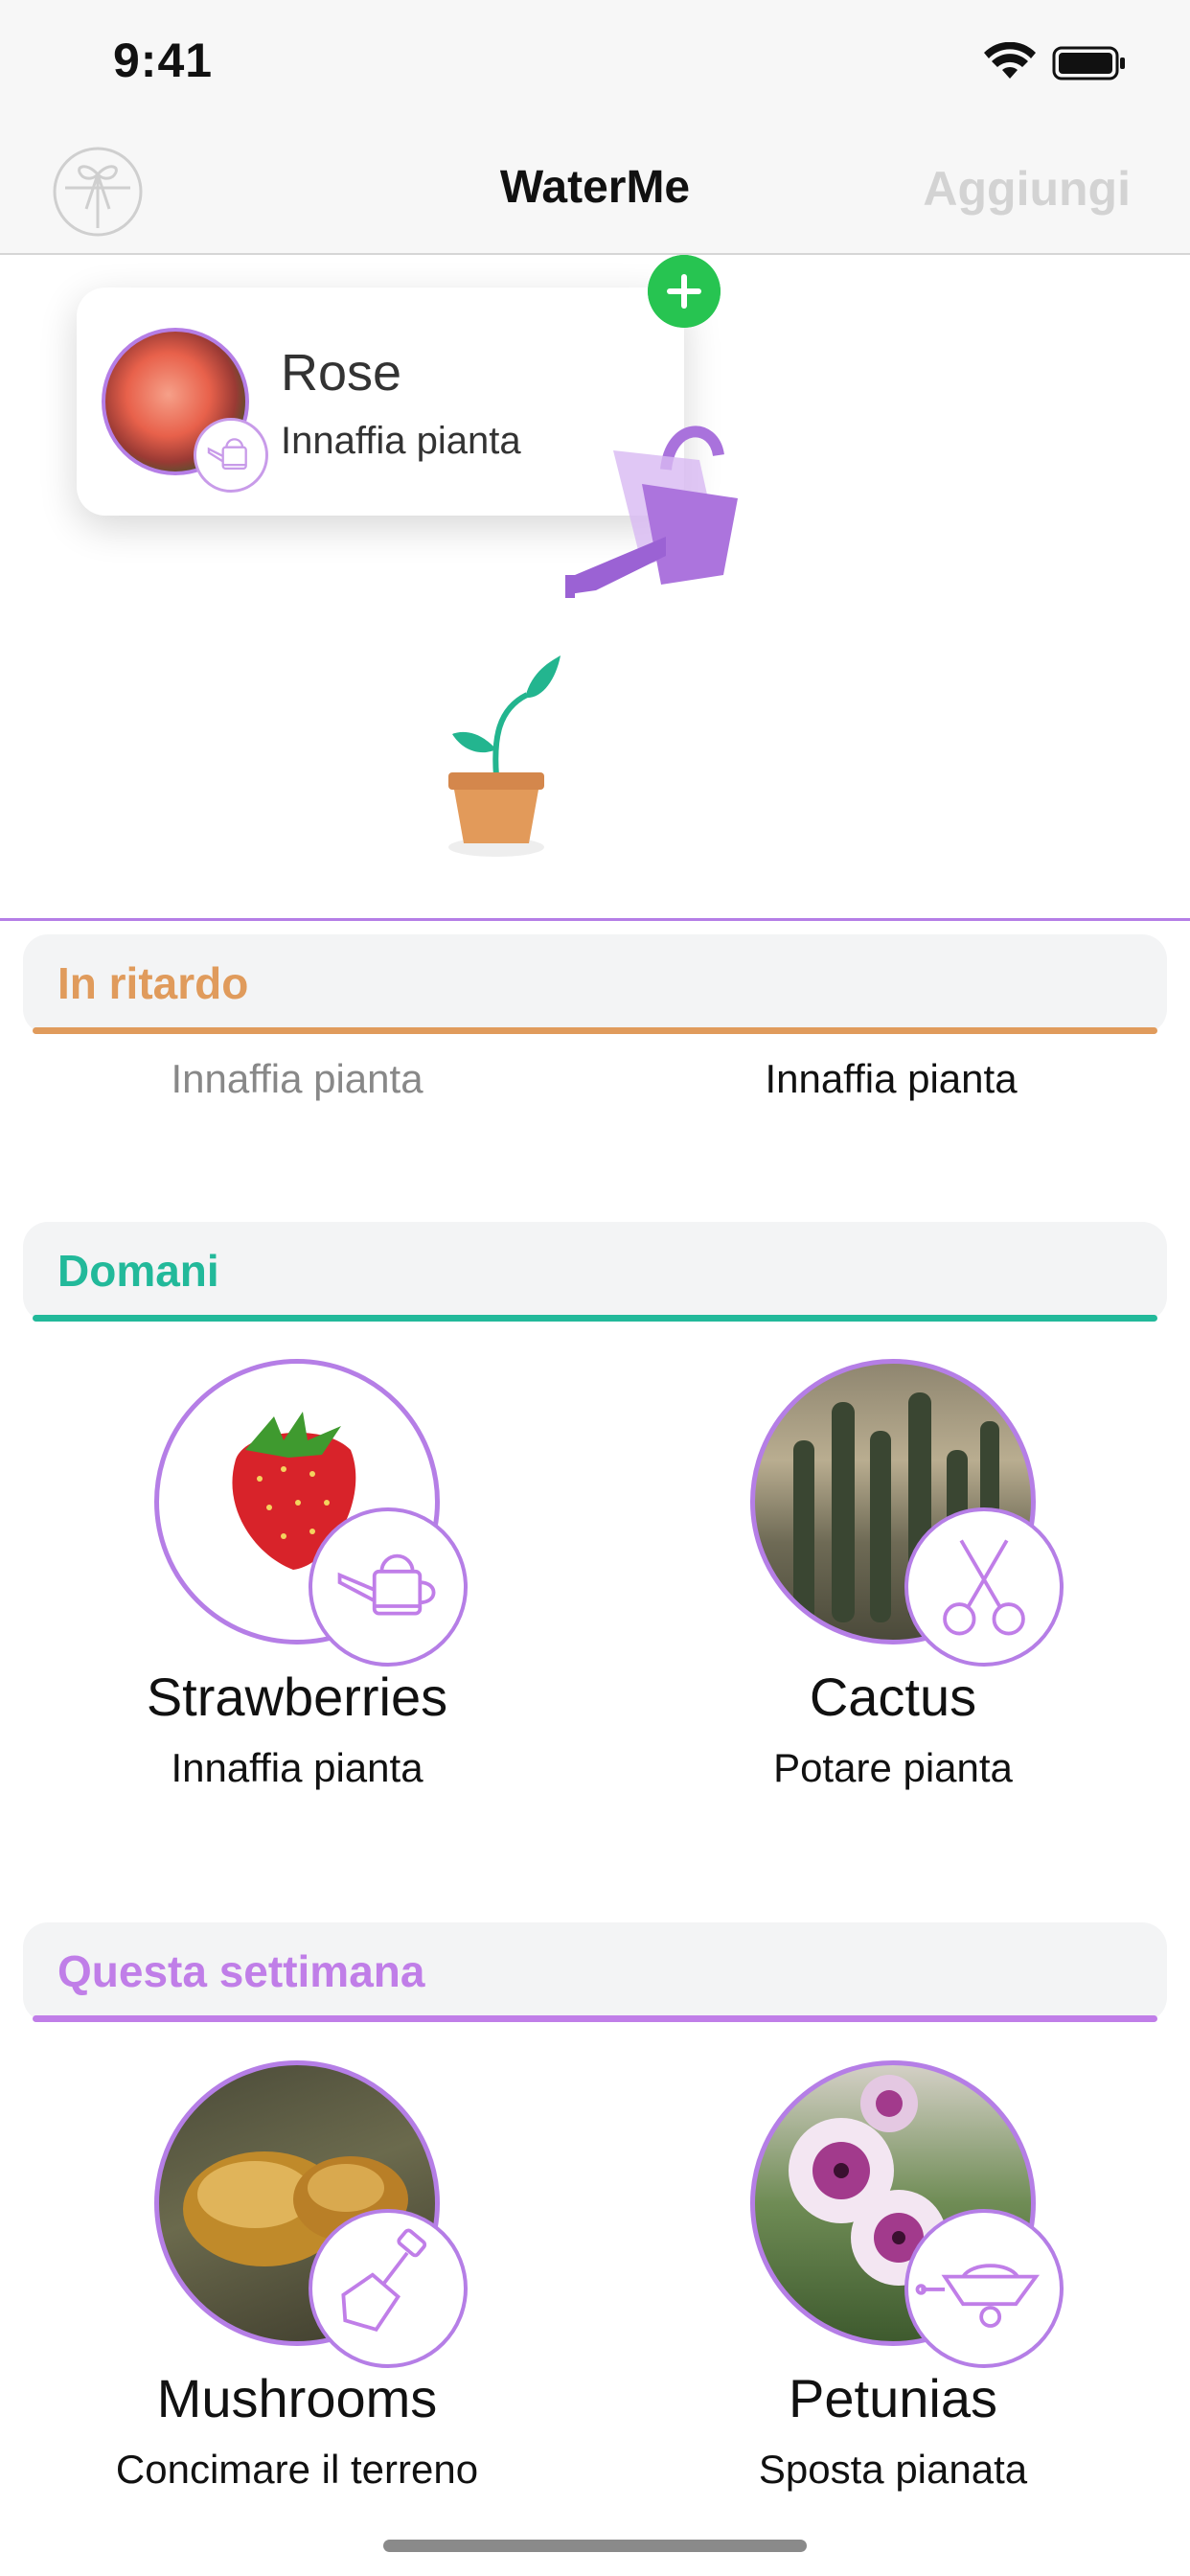  What do you see at coordinates (1027, 189) in the screenshot?
I see `add-button: Aggiungi` at bounding box center [1027, 189].